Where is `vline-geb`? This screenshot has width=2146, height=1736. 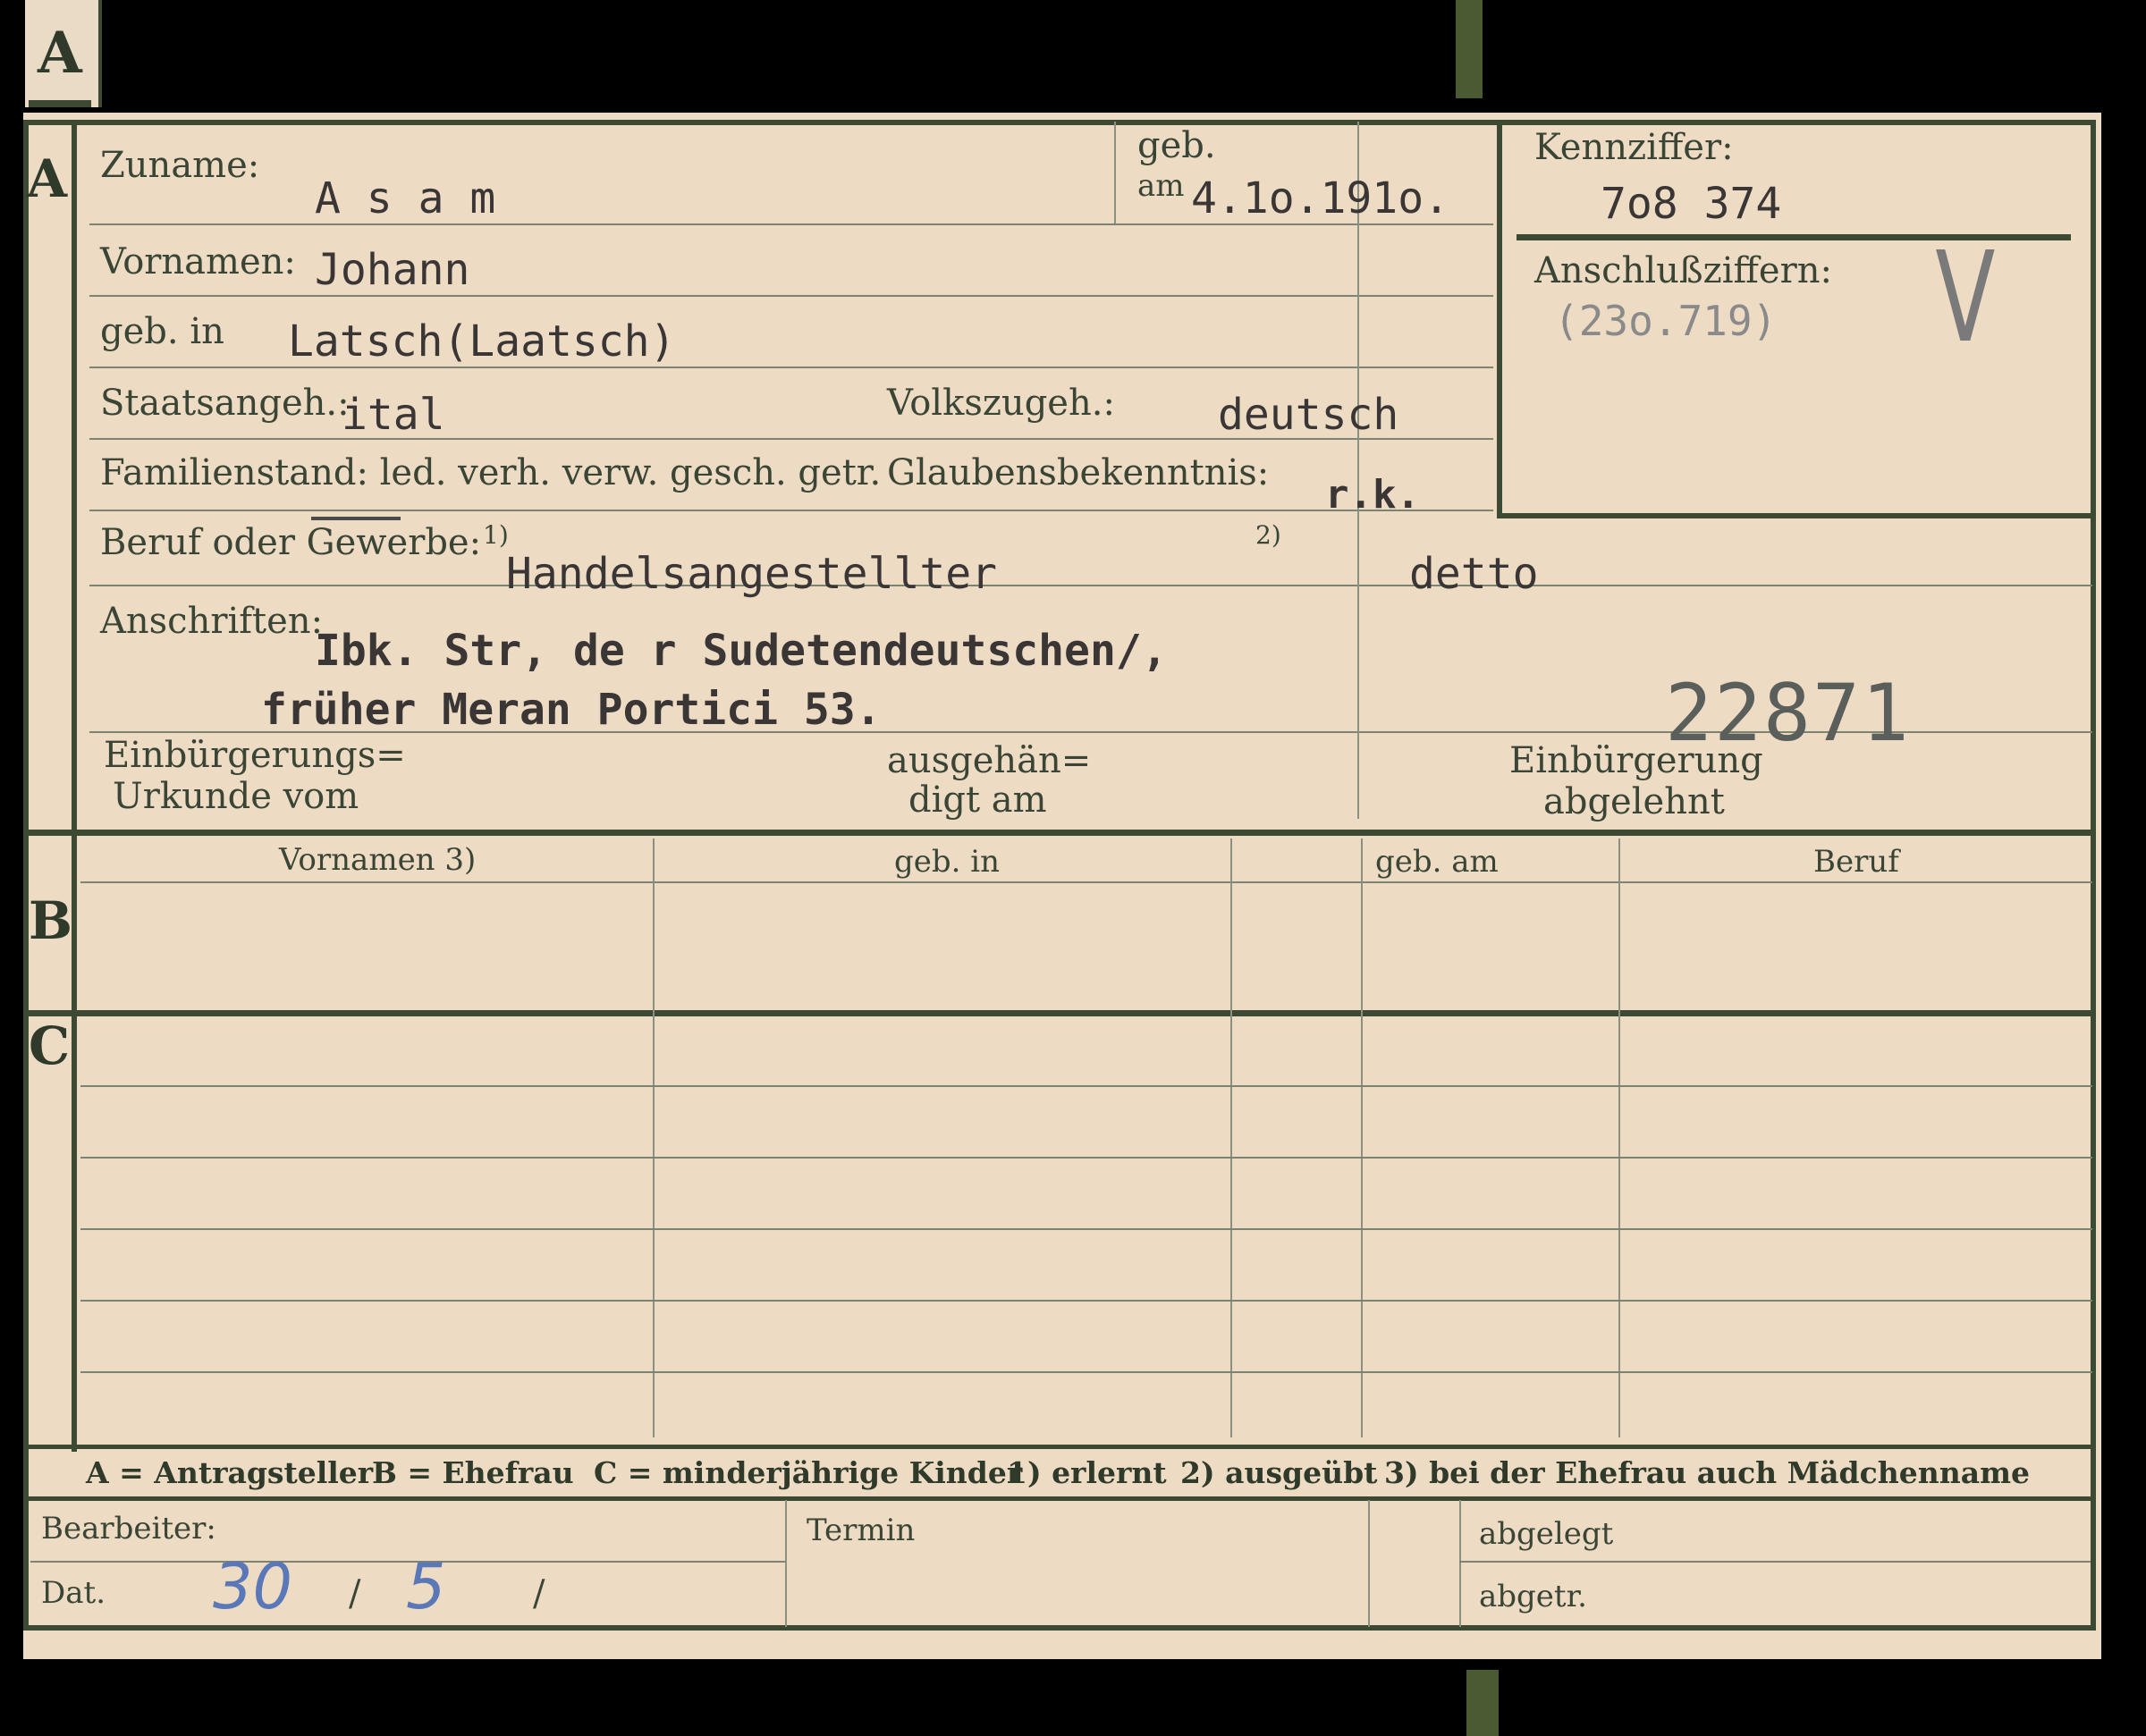 vline-geb is located at coordinates (1115, 172).